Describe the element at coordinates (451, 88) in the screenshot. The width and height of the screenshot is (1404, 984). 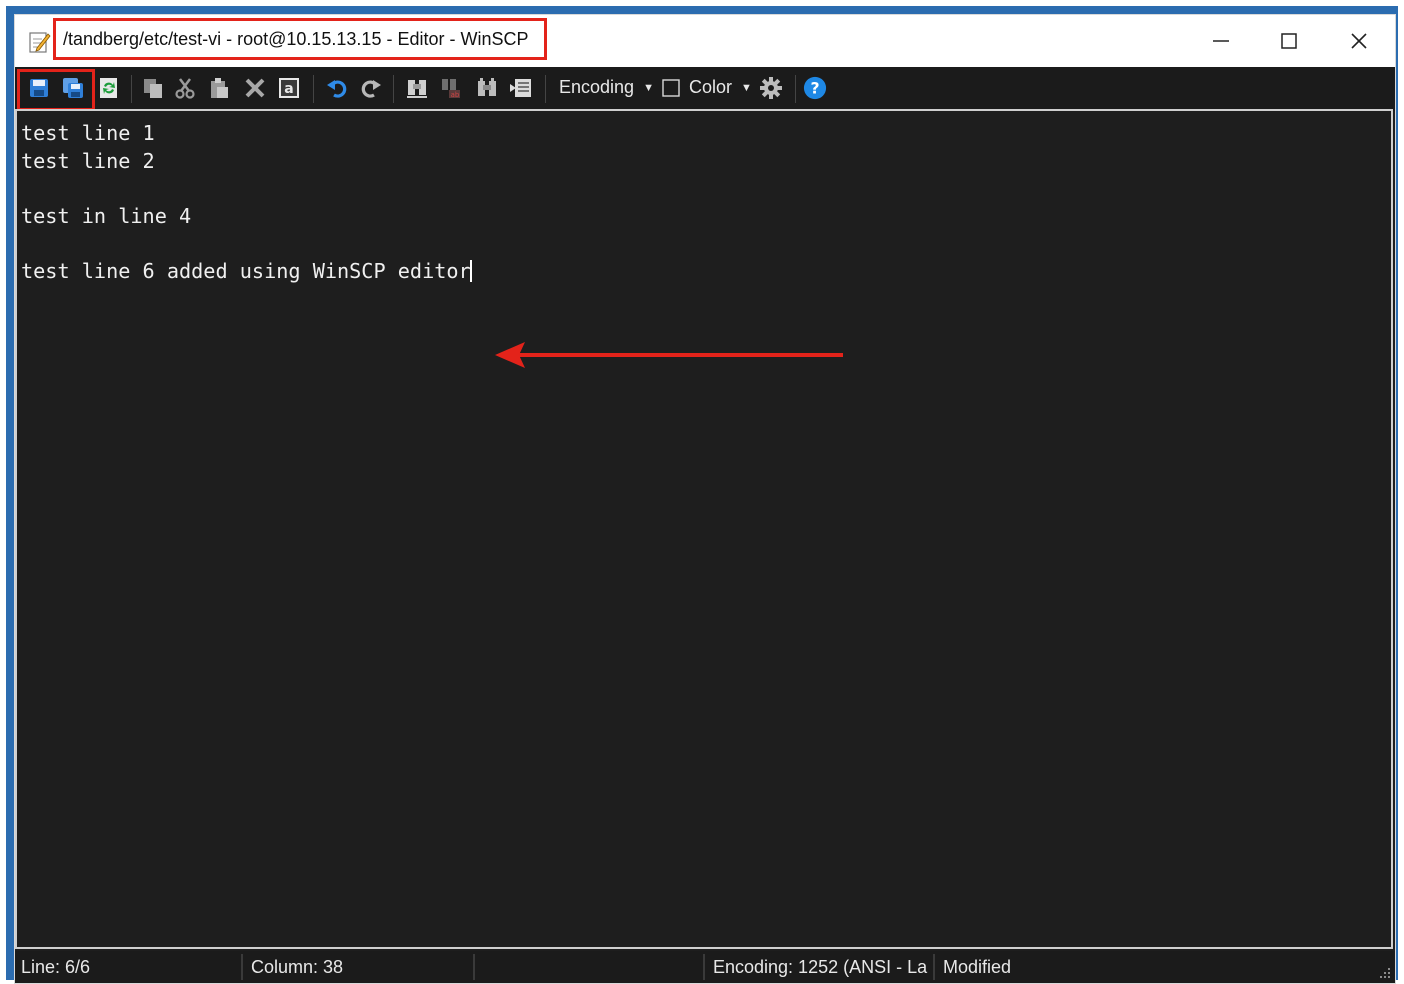
I see `replace-icon: ab` at that location.